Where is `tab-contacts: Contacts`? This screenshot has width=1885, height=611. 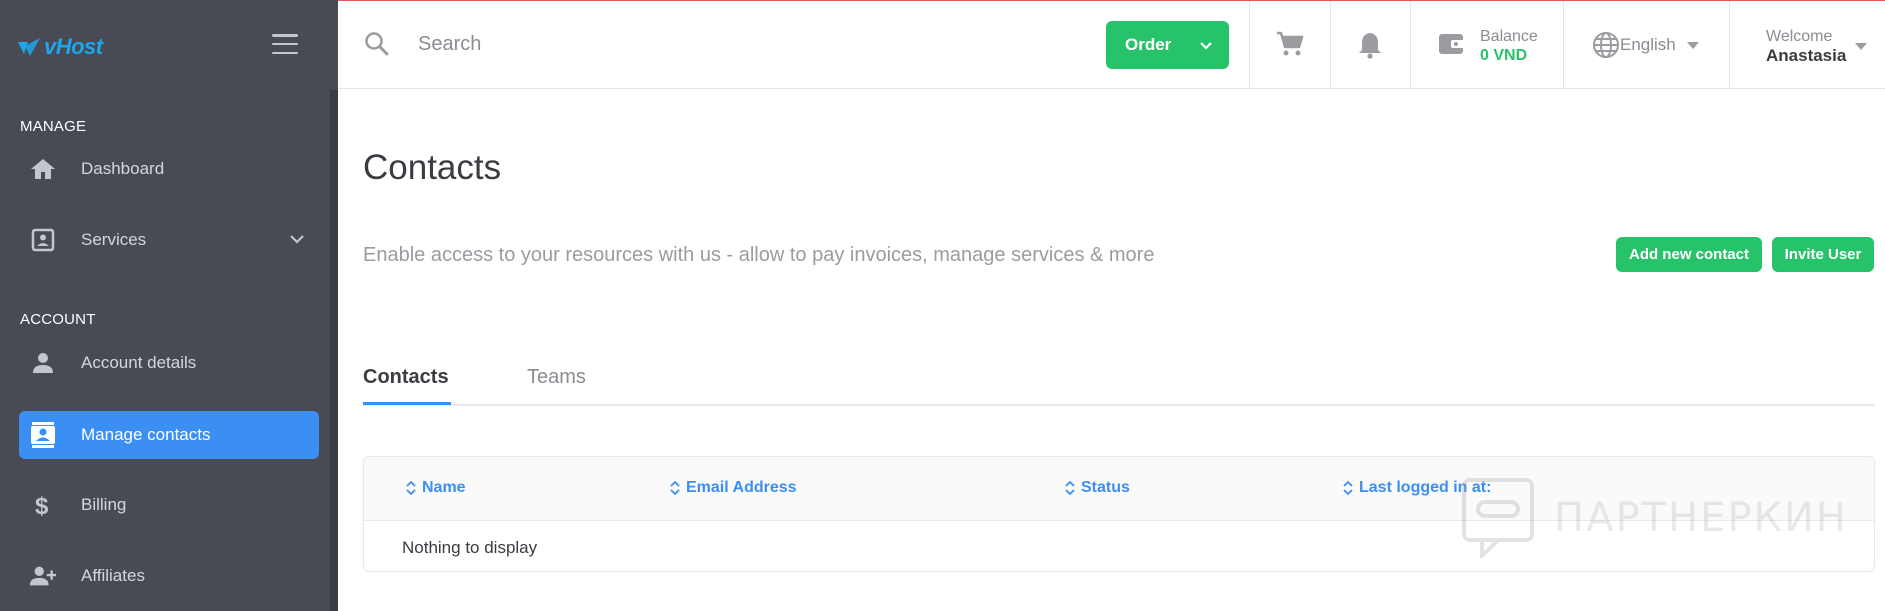
tab-contacts: Contacts is located at coordinates (406, 377).